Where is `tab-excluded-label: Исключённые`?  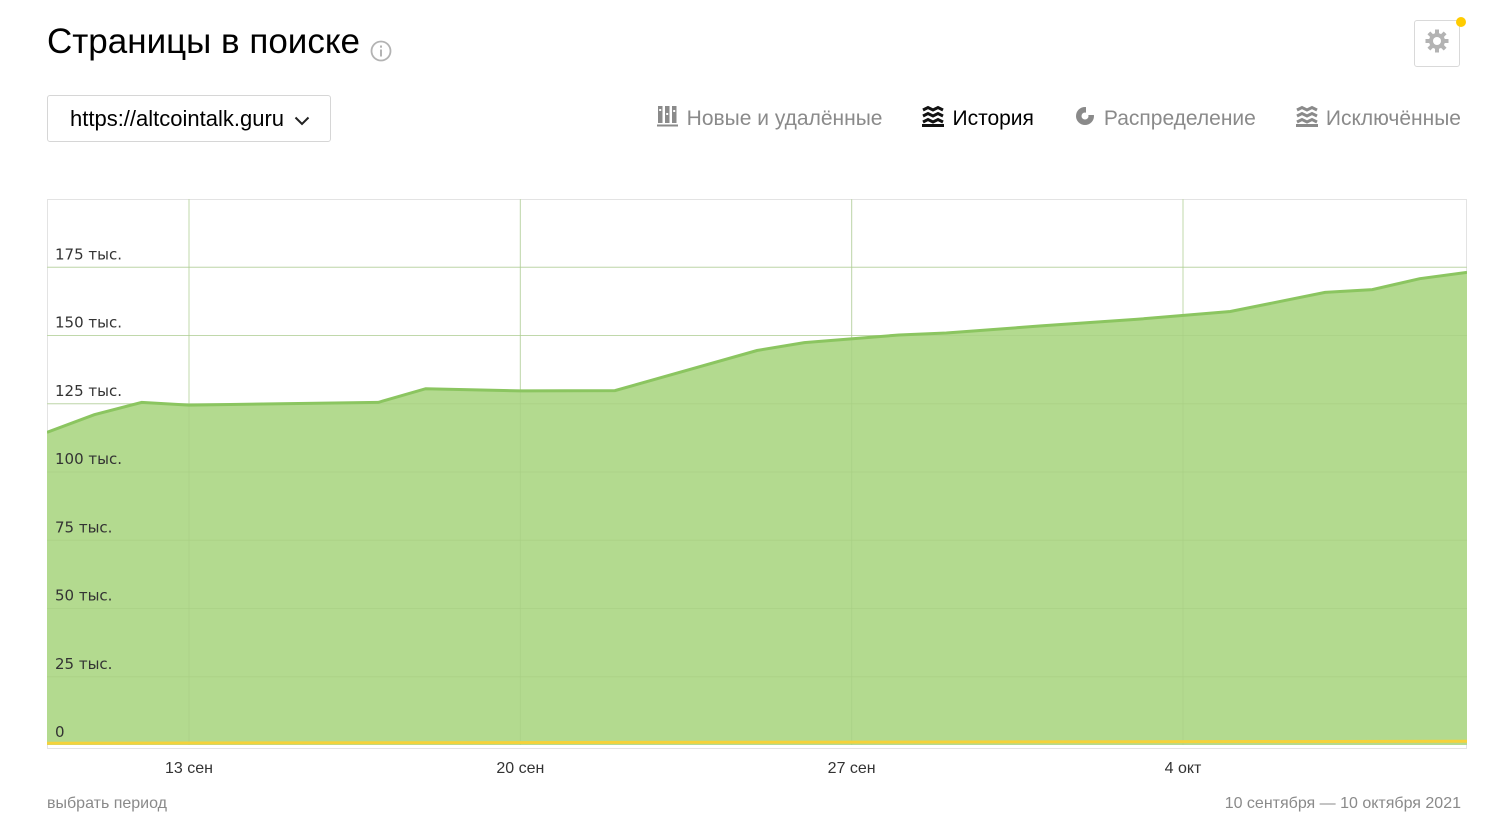 tab-excluded-label: Исключённые is located at coordinates (1393, 118).